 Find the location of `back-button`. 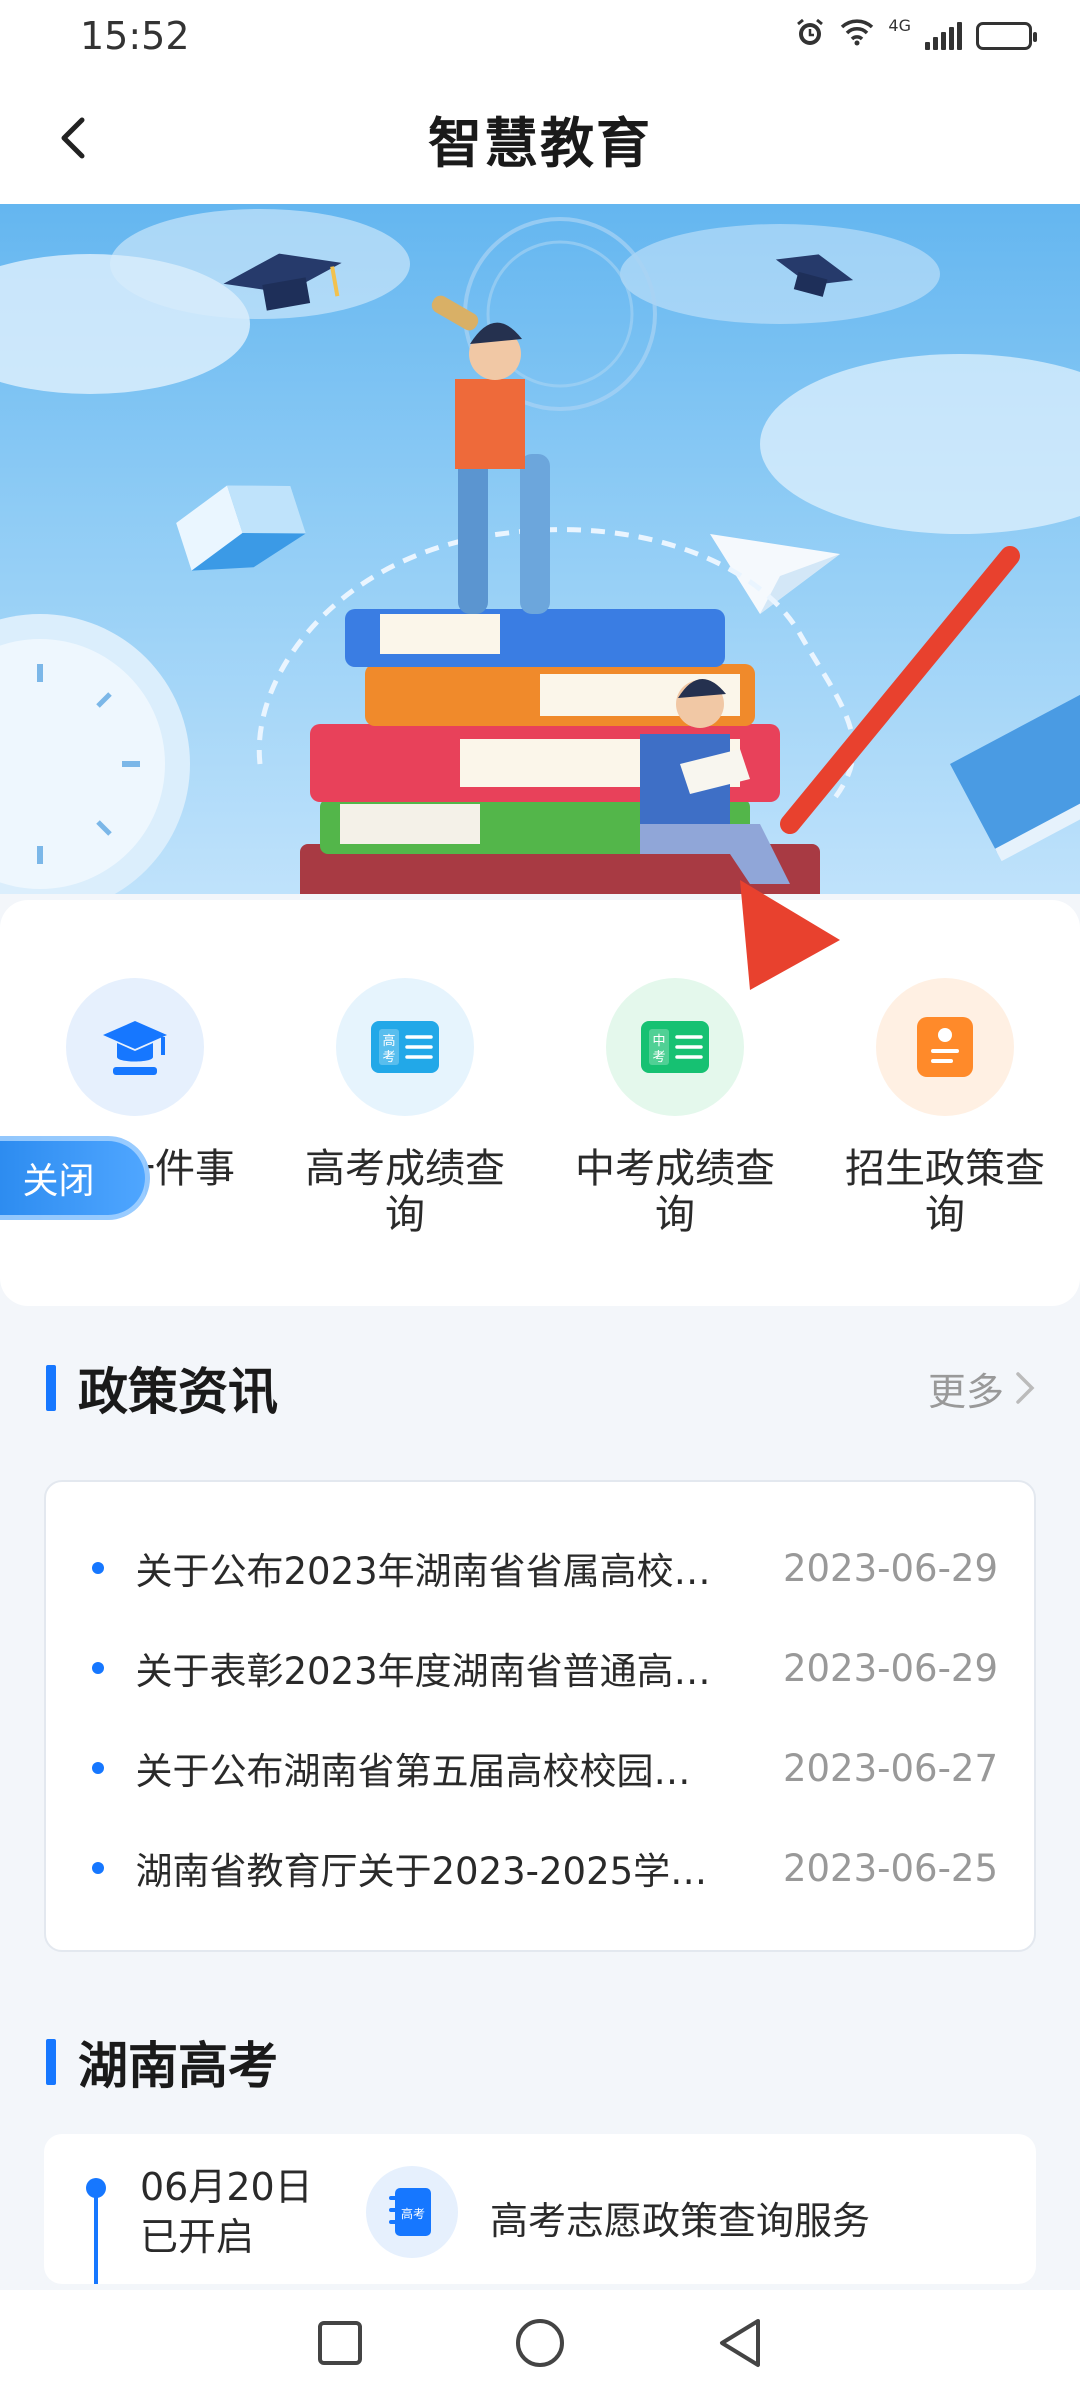

back-button is located at coordinates (72, 138).